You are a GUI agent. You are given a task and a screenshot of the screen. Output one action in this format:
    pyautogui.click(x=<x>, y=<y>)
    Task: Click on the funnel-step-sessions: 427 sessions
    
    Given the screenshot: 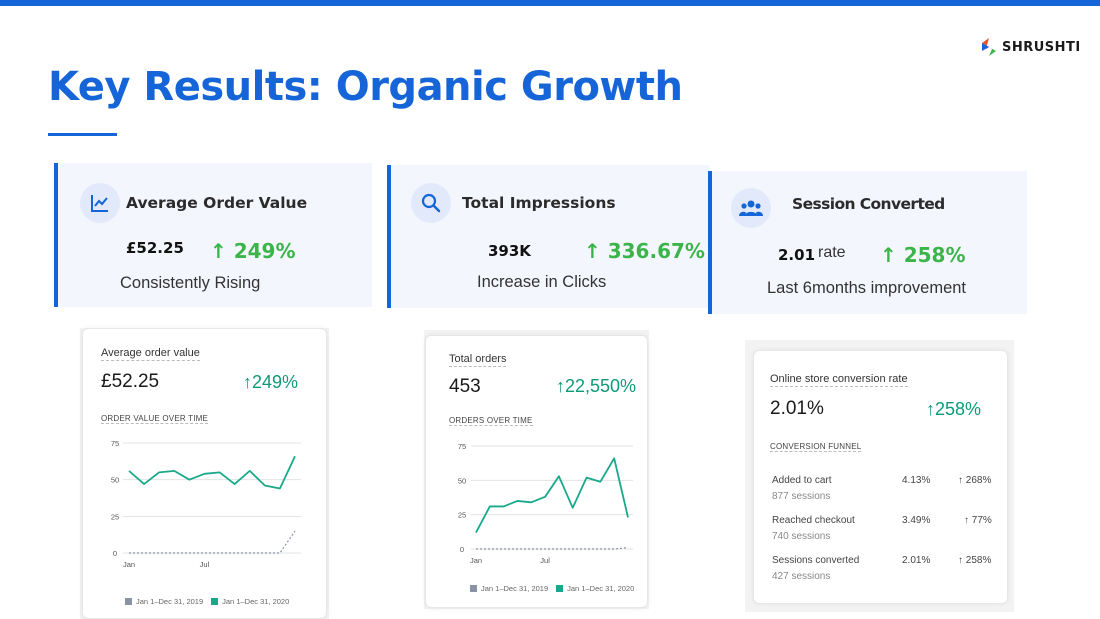 What is the action you would take?
    pyautogui.click(x=801, y=576)
    